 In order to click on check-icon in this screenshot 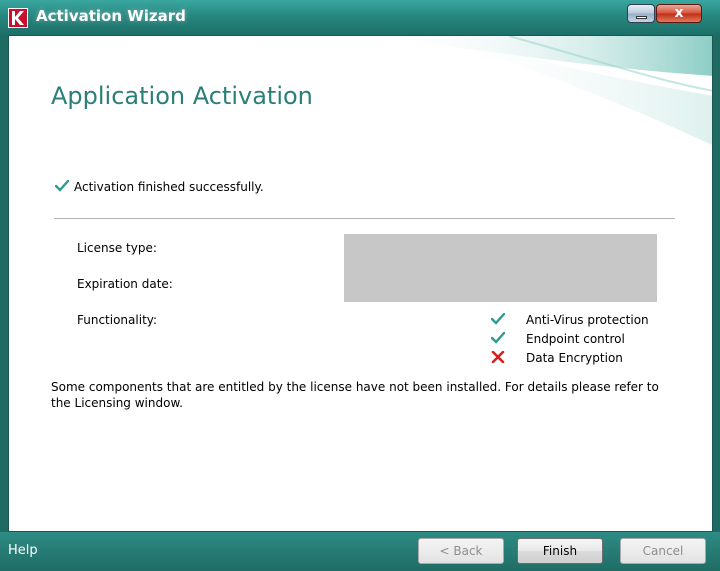, I will do `click(62, 186)`.